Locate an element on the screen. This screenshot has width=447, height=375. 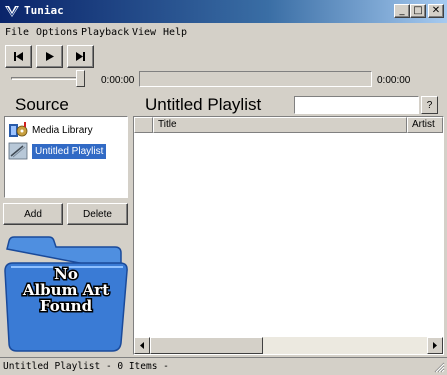
previous-icon is located at coordinates (18, 56).